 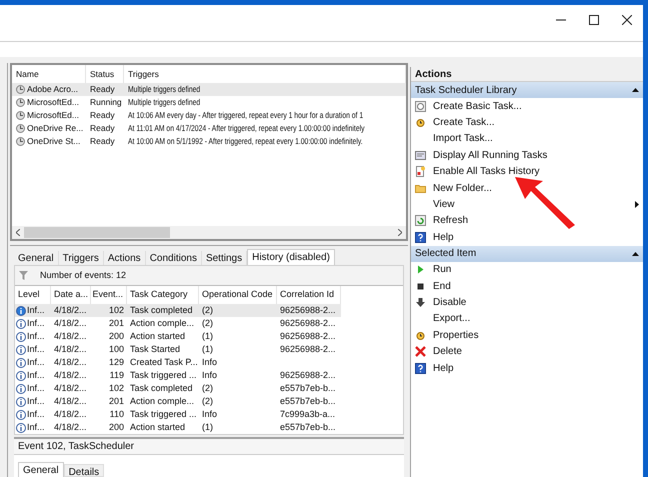 I want to click on task-row: OneDrive St... Ready At 10:00 AM on 5/1/1992 - After triggered, repeat every 1.00:00:00 indefinitely., so click(x=209, y=141).